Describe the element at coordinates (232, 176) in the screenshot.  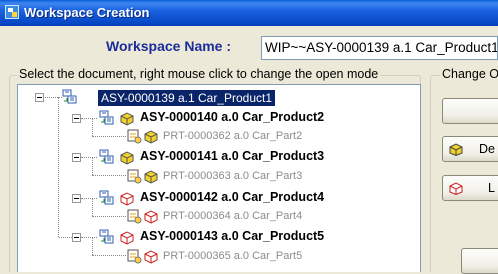
I see `tree-subnode-2-label: PRT-0000363 a.0 Car_Part3` at that location.